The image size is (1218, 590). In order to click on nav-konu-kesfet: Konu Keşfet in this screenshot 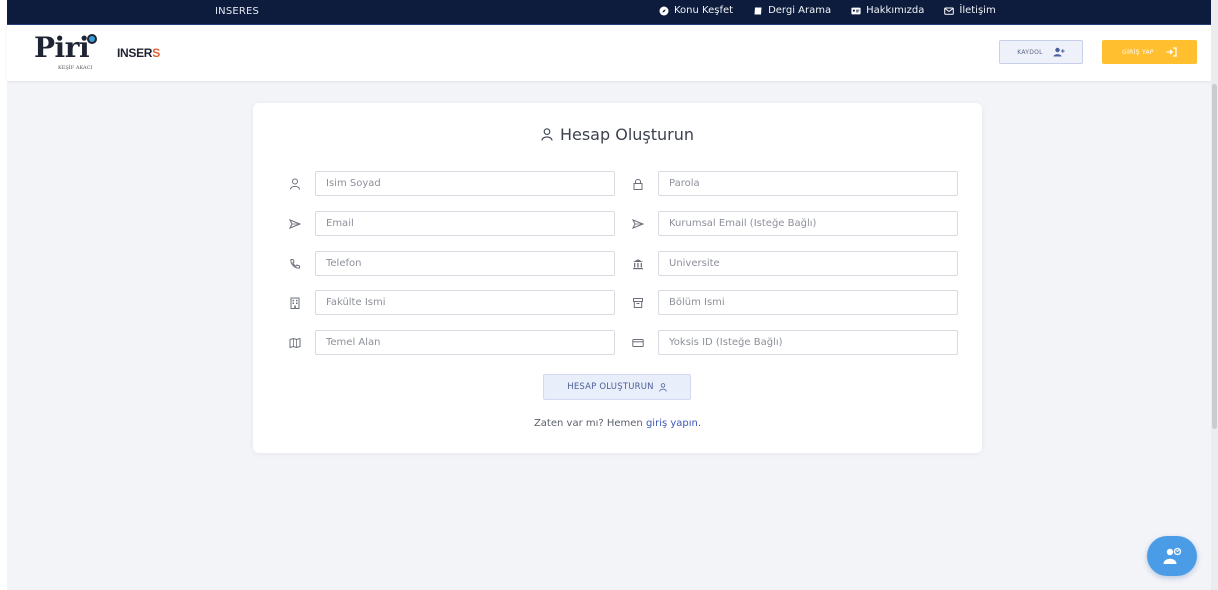, I will do `click(696, 10)`.